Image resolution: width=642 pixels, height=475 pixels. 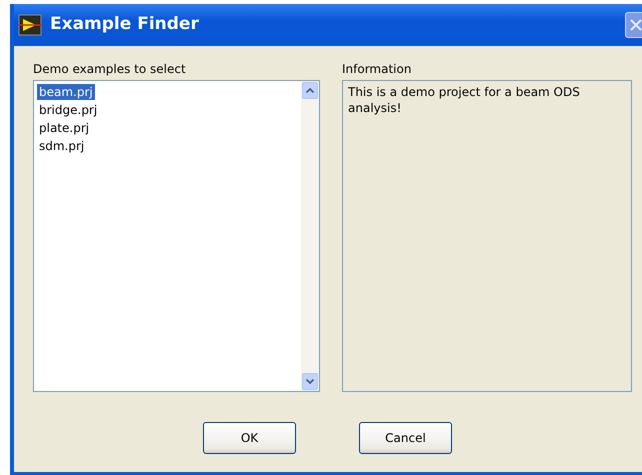 I want to click on information-label: Information, so click(x=377, y=69).